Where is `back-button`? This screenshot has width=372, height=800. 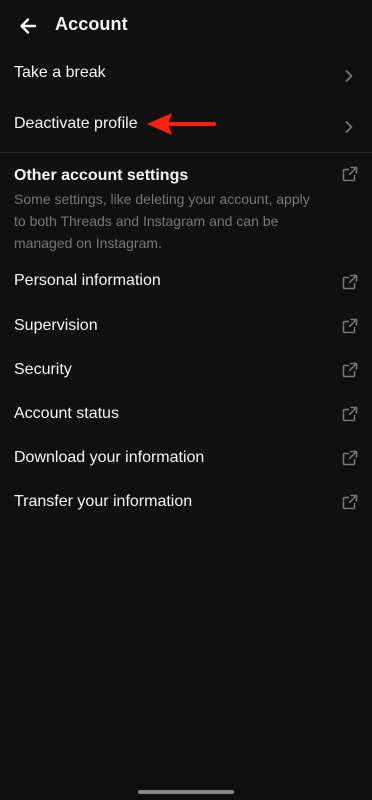
back-button is located at coordinates (28, 26).